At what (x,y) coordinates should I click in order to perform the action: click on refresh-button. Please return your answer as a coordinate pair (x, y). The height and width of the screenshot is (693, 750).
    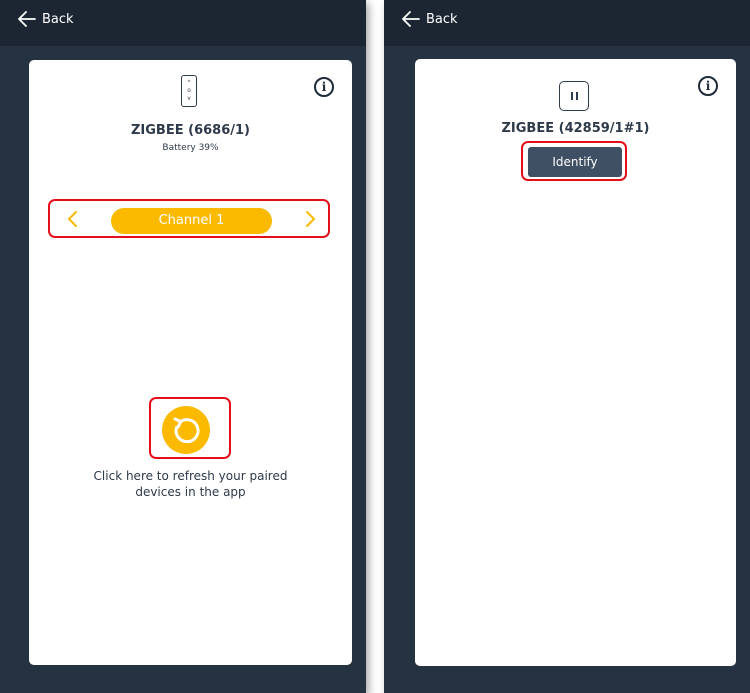
    Looking at the image, I should click on (186, 430).